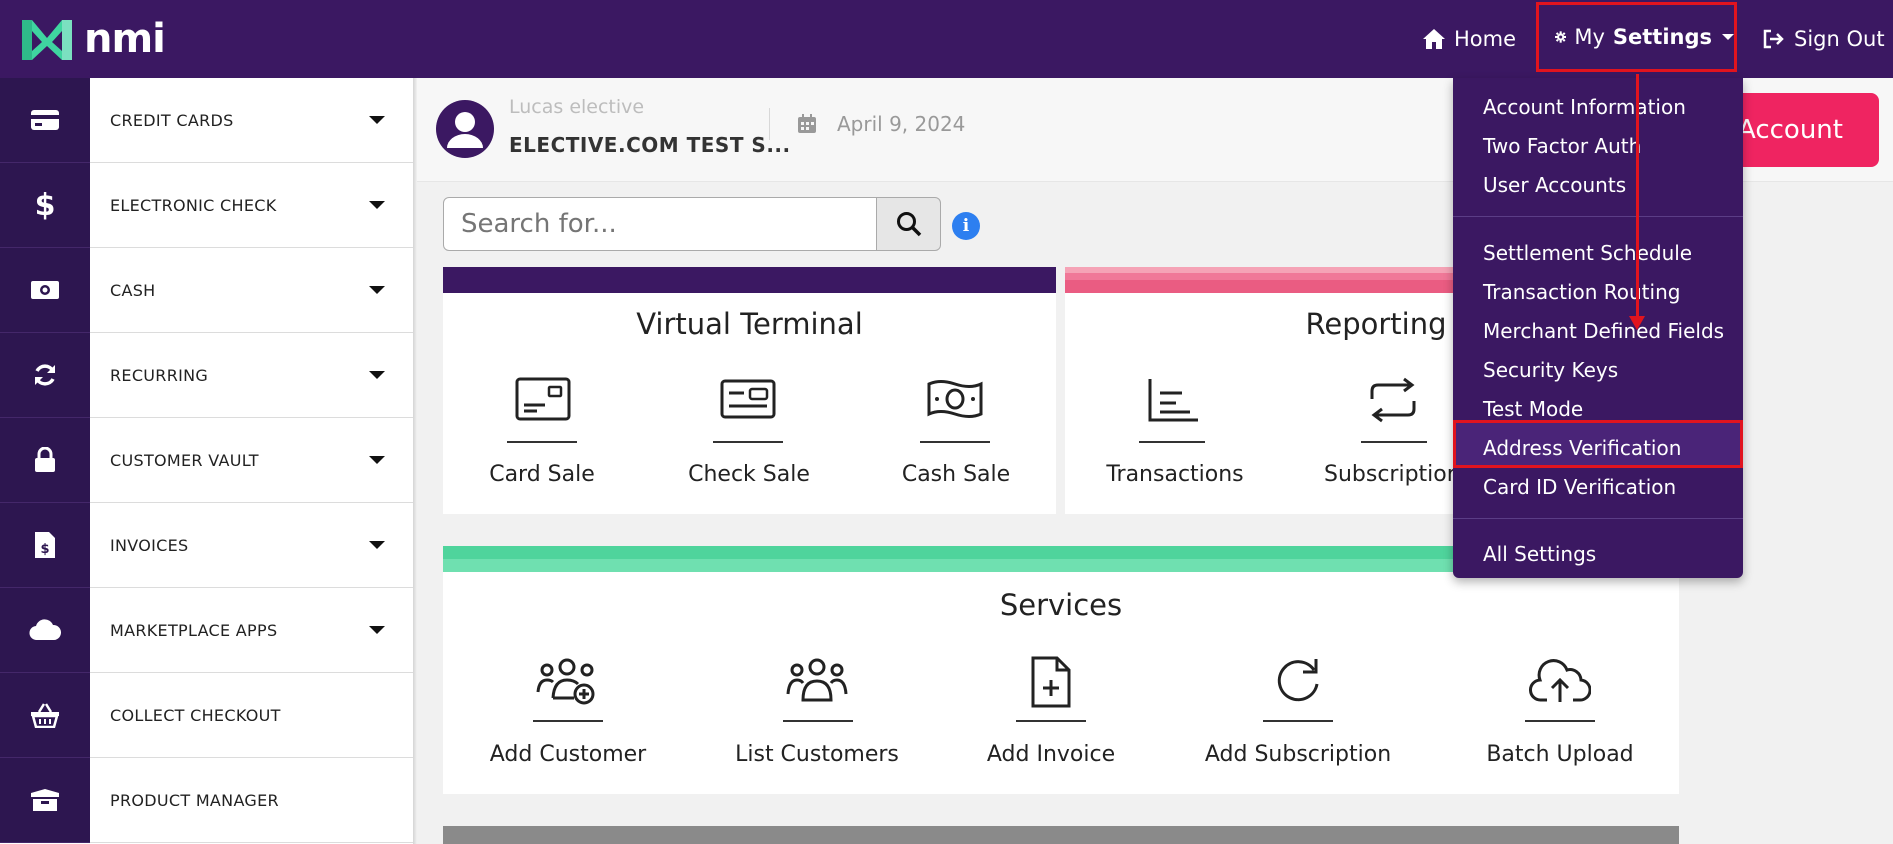 The height and width of the screenshot is (844, 1893). What do you see at coordinates (1560, 754) in the screenshot?
I see `tile-batch-upload: Batch Upload` at bounding box center [1560, 754].